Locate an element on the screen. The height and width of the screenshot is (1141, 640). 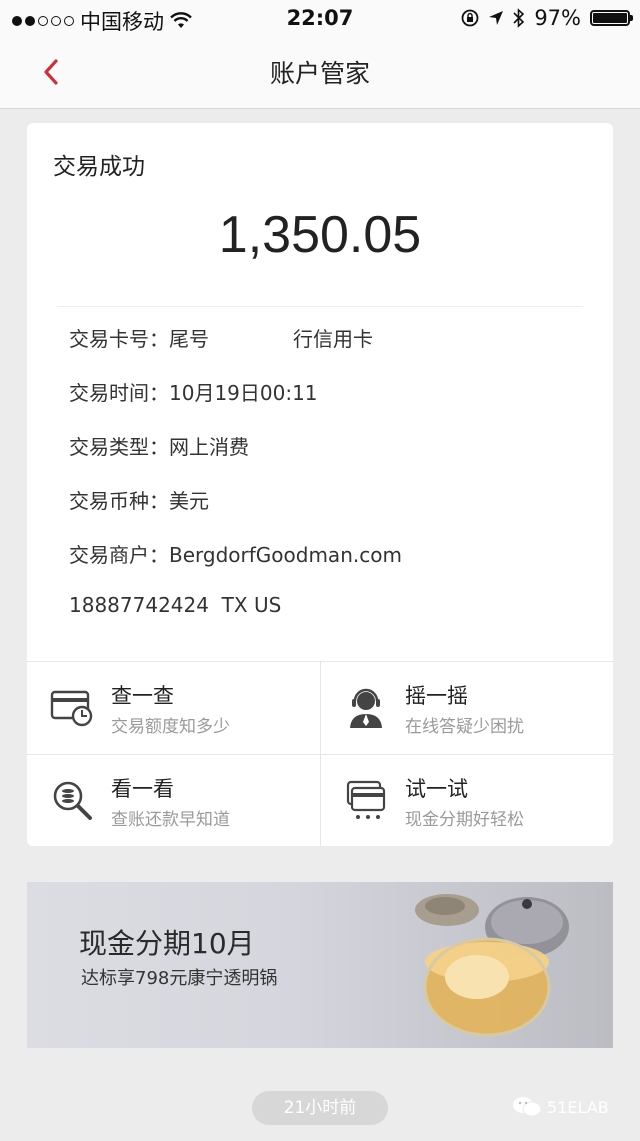
service-installment: 试一试 现金分期好轻松 is located at coordinates (467, 801).